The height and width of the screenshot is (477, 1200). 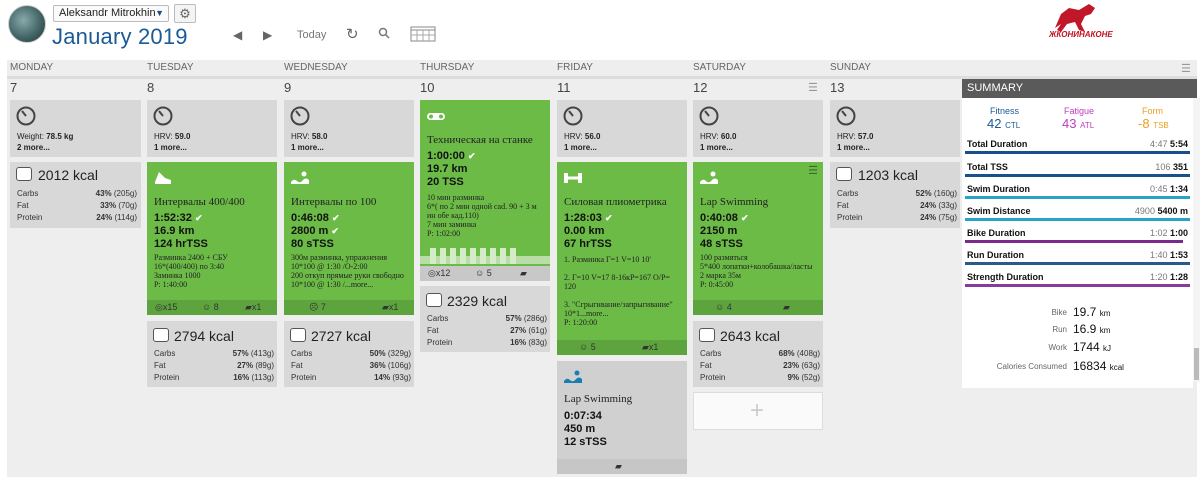 What do you see at coordinates (734, 202) in the screenshot?
I see `workout-title: Lap Swimming` at bounding box center [734, 202].